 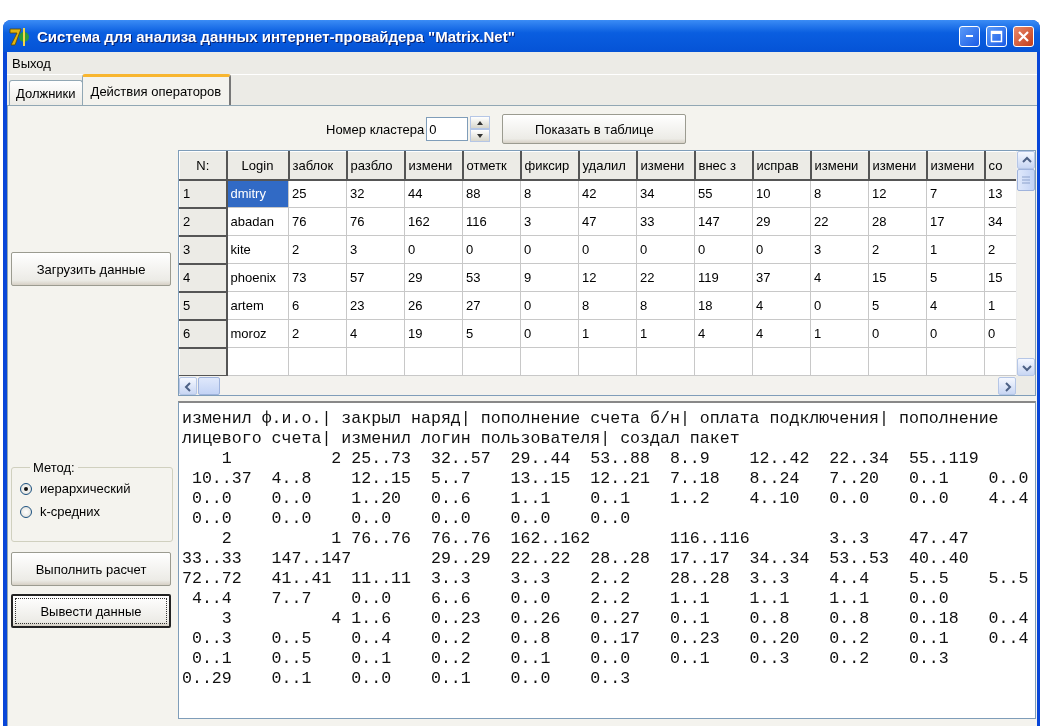 I want to click on scroll-left-button, so click(x=188, y=385).